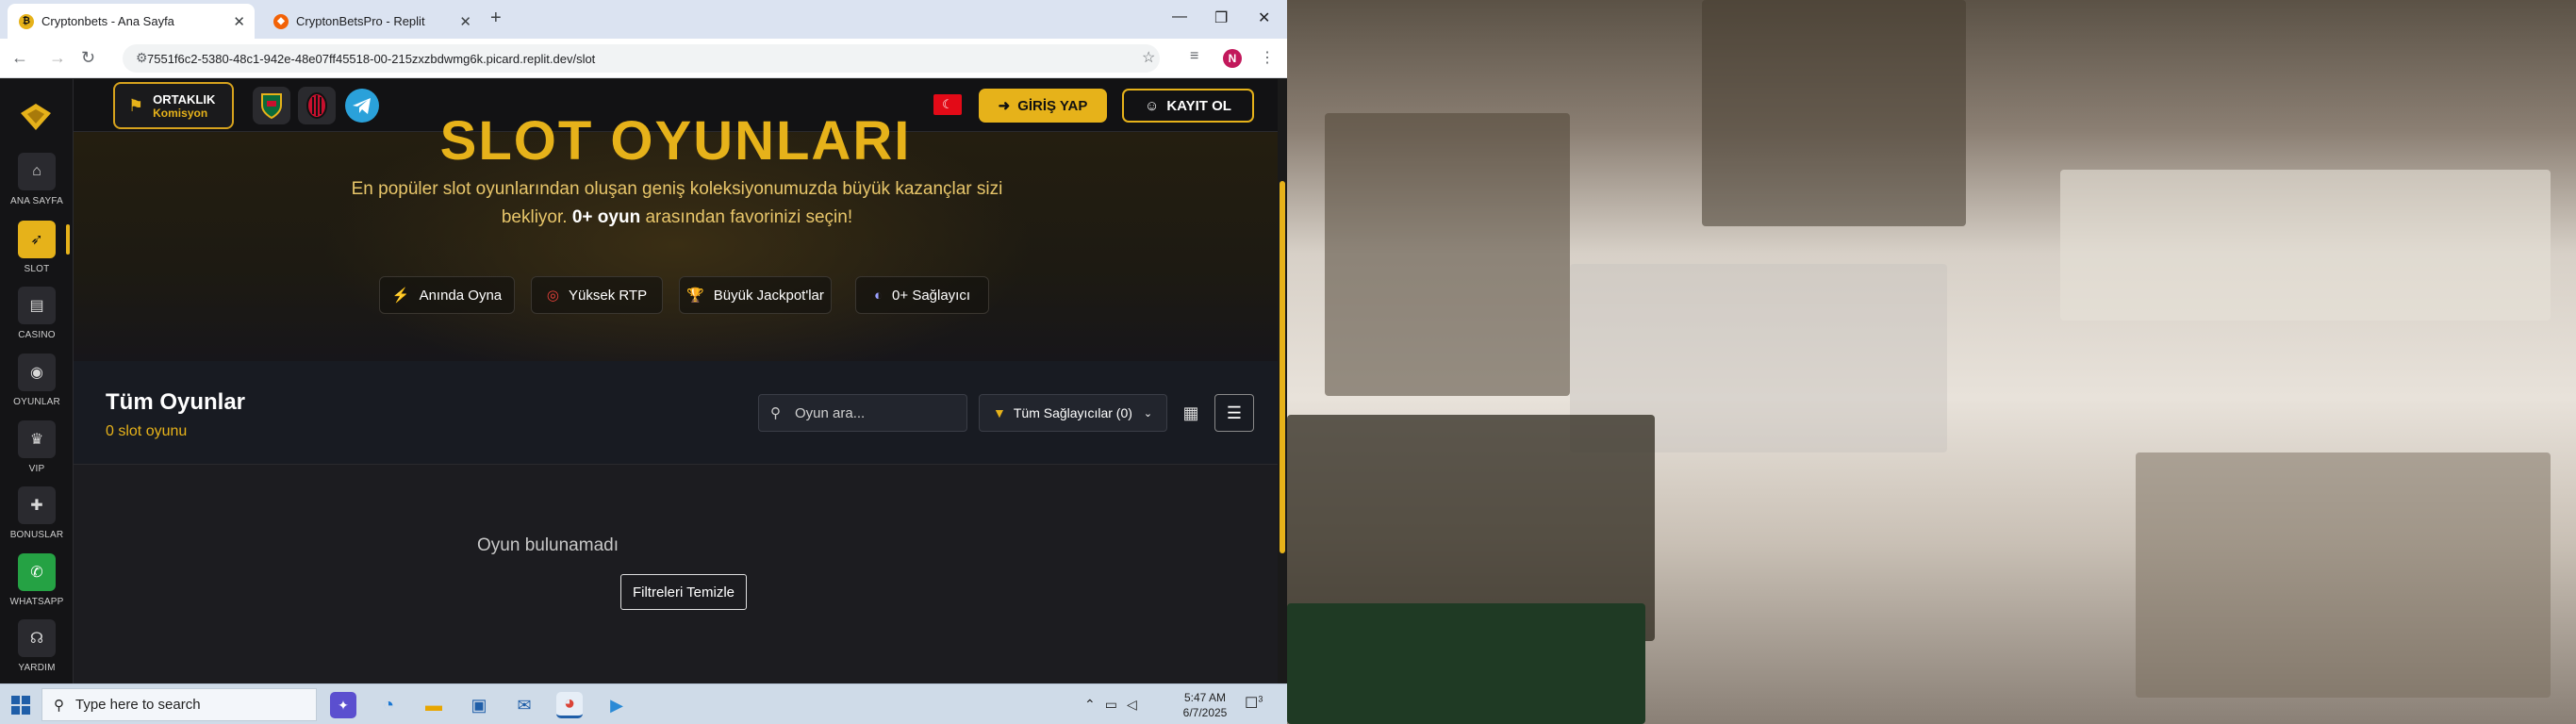  What do you see at coordinates (281, 21) in the screenshot?
I see `replit-favicon-icon: ◆` at bounding box center [281, 21].